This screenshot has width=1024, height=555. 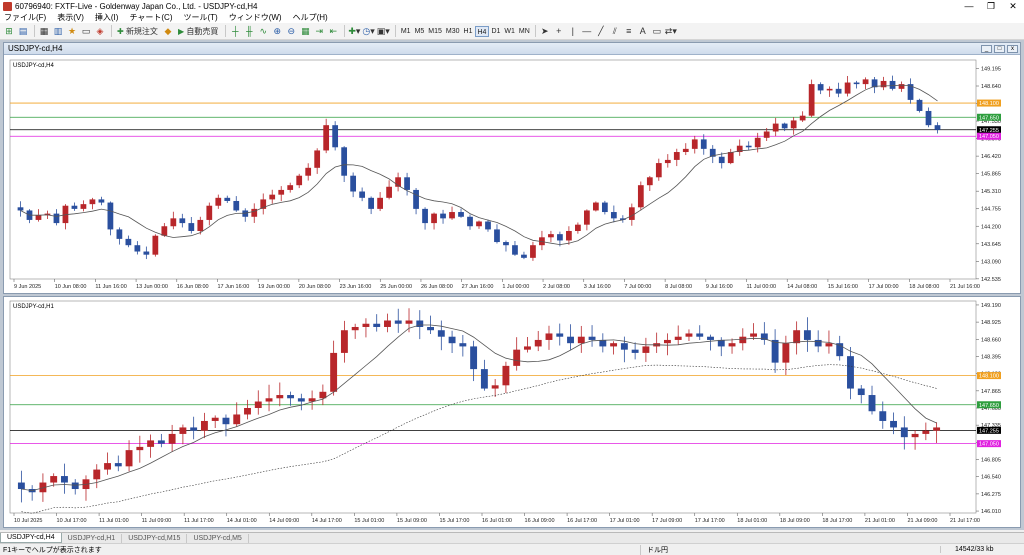 What do you see at coordinates (880, 521) in the screenshot?
I see `x-tick-label: 21 Jul 01:00` at bounding box center [880, 521].